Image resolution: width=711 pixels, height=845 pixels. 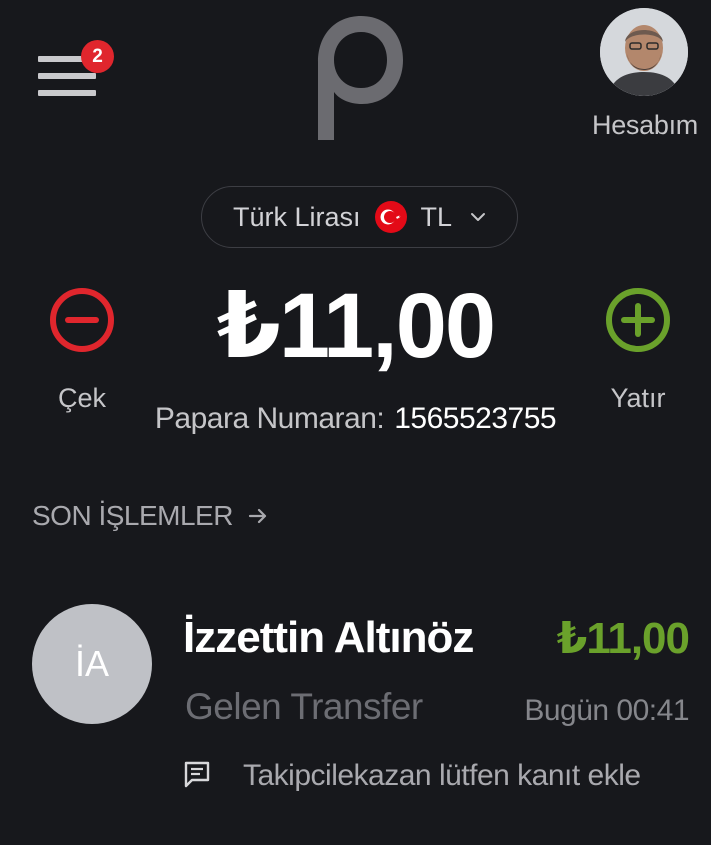 I want to click on transaction-time: Bugün 00:41, so click(x=606, y=710).